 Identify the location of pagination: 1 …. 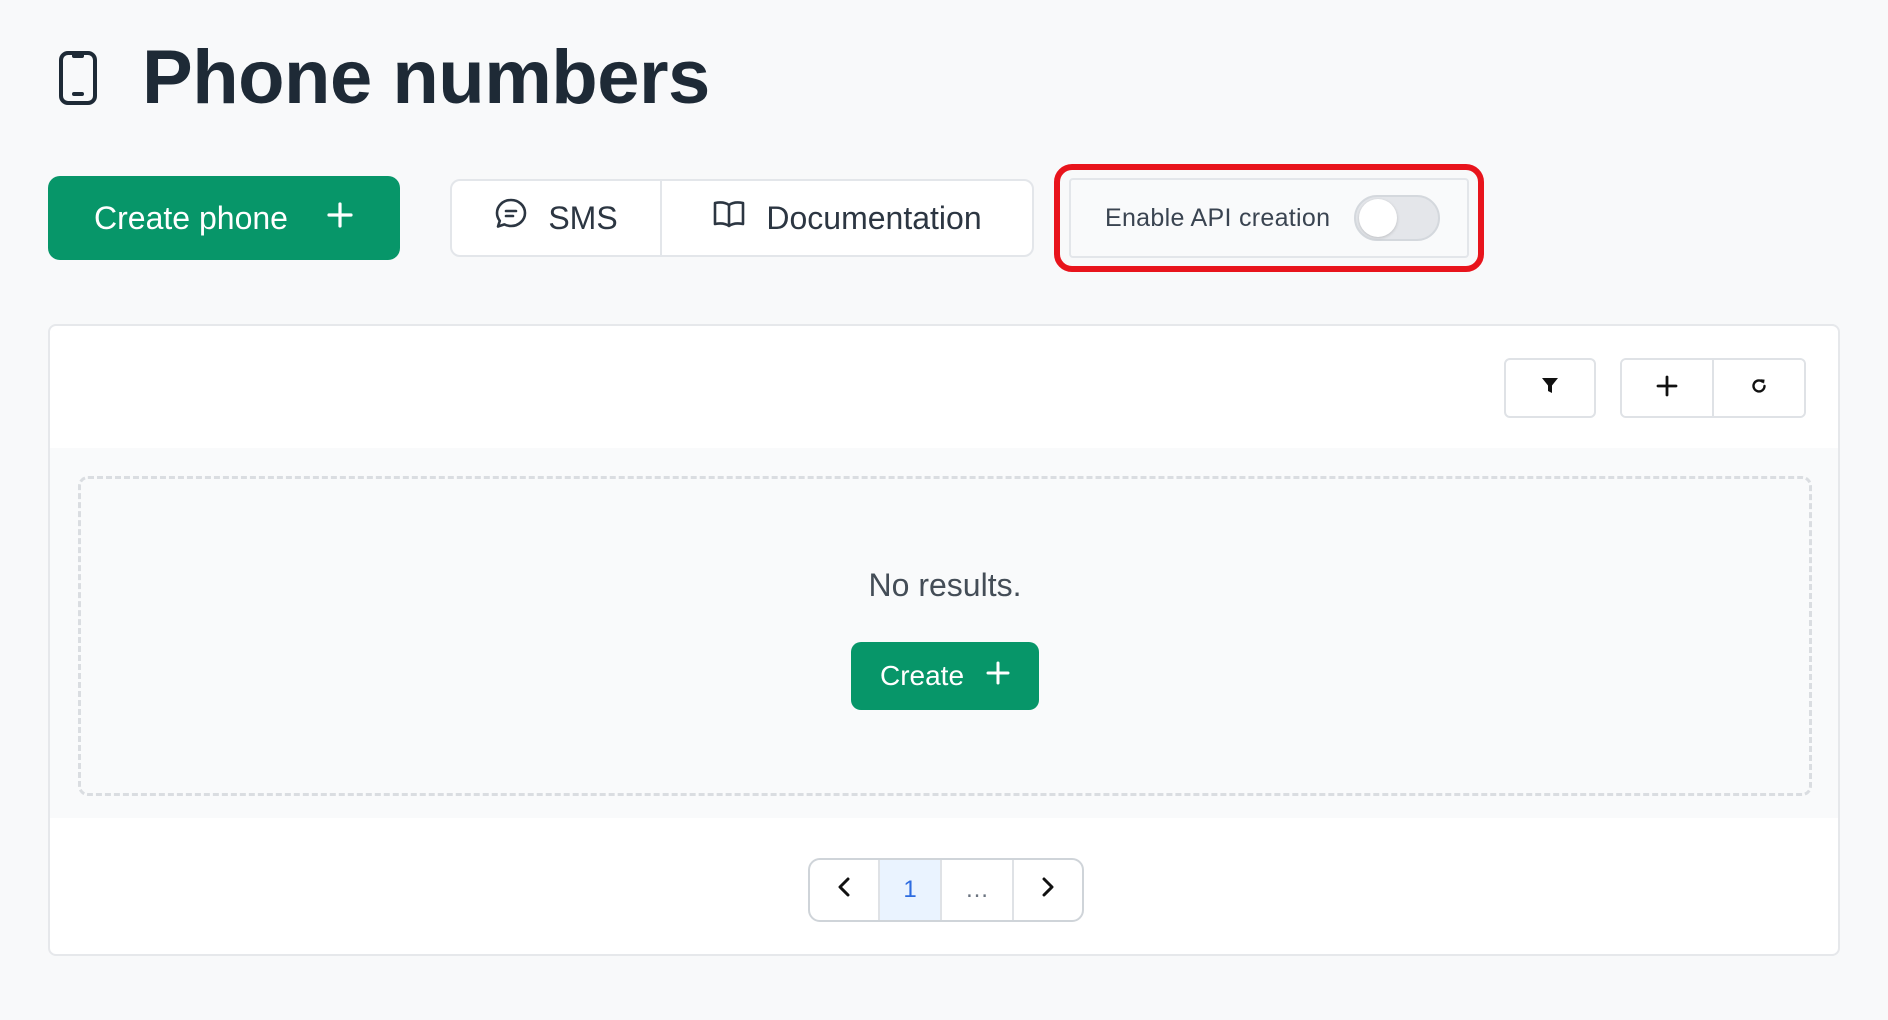
(946, 890).